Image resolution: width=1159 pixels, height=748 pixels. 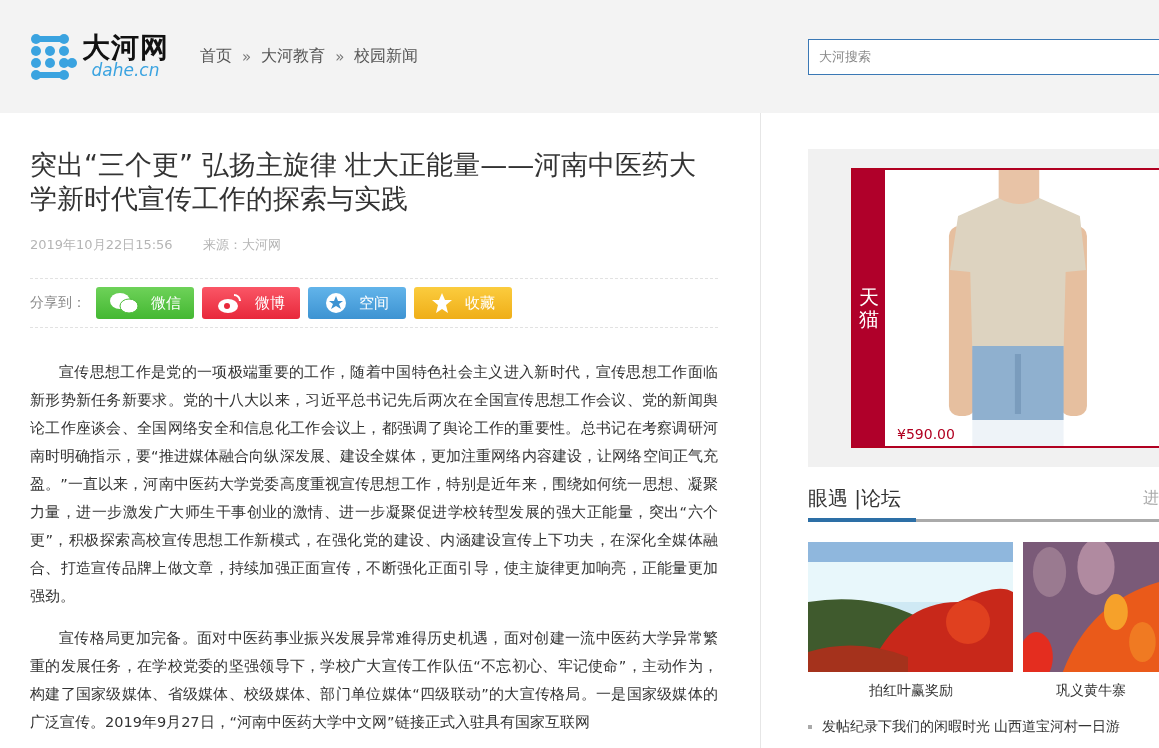 I want to click on publish-date: 2019年10月22日15:56, so click(x=101, y=245).